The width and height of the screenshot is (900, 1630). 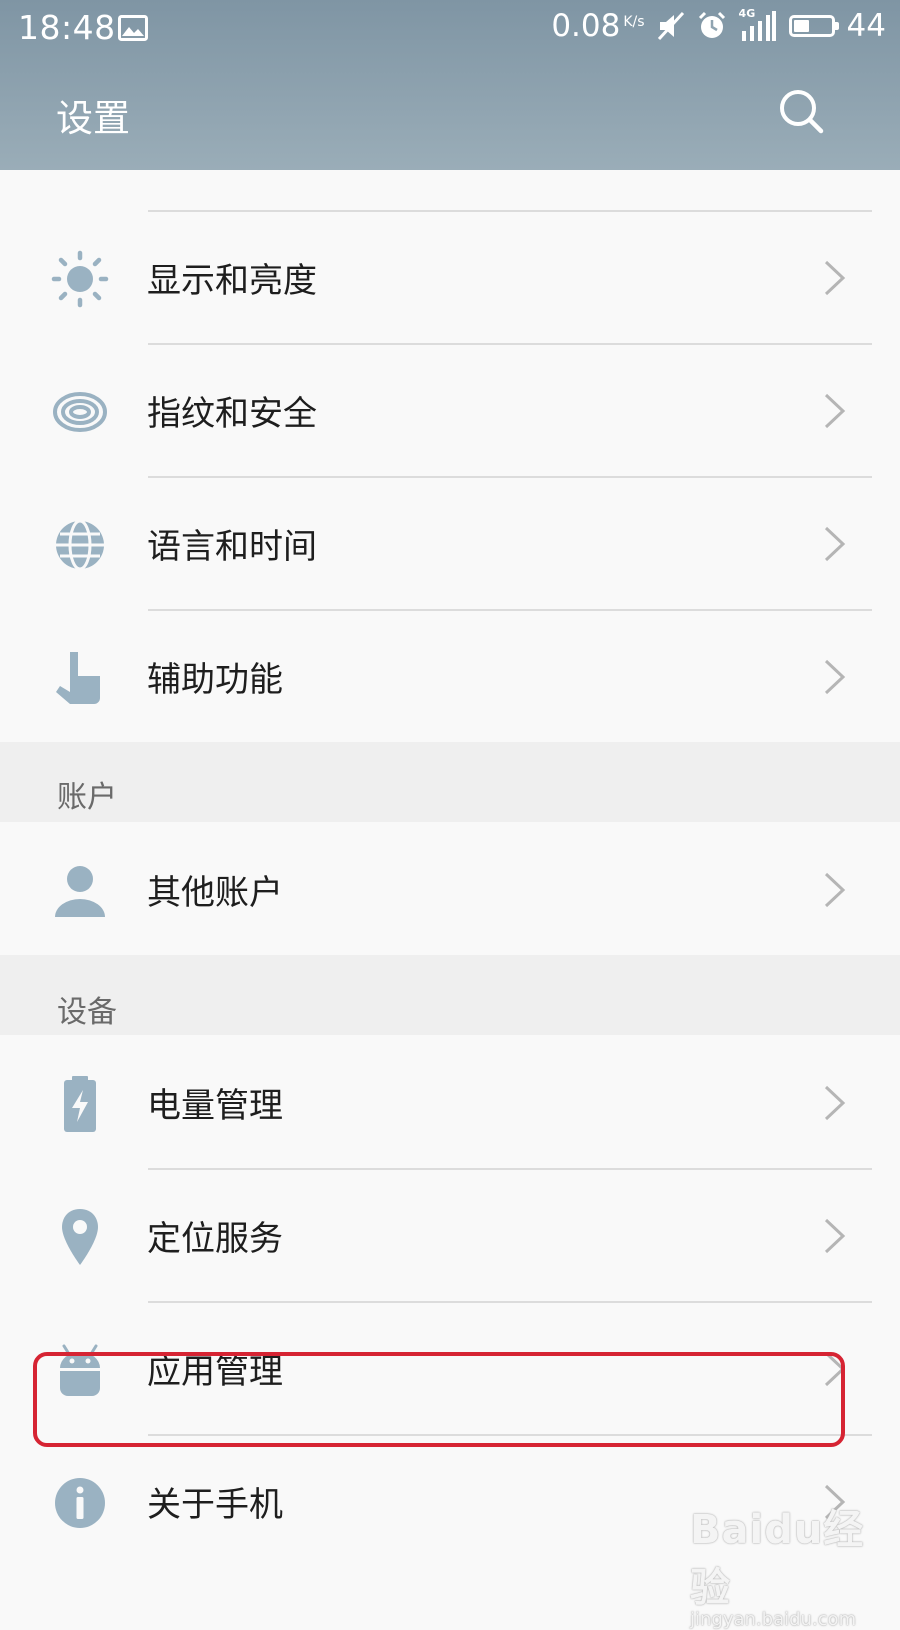 I want to click on status-time: 18:48, so click(x=67, y=27).